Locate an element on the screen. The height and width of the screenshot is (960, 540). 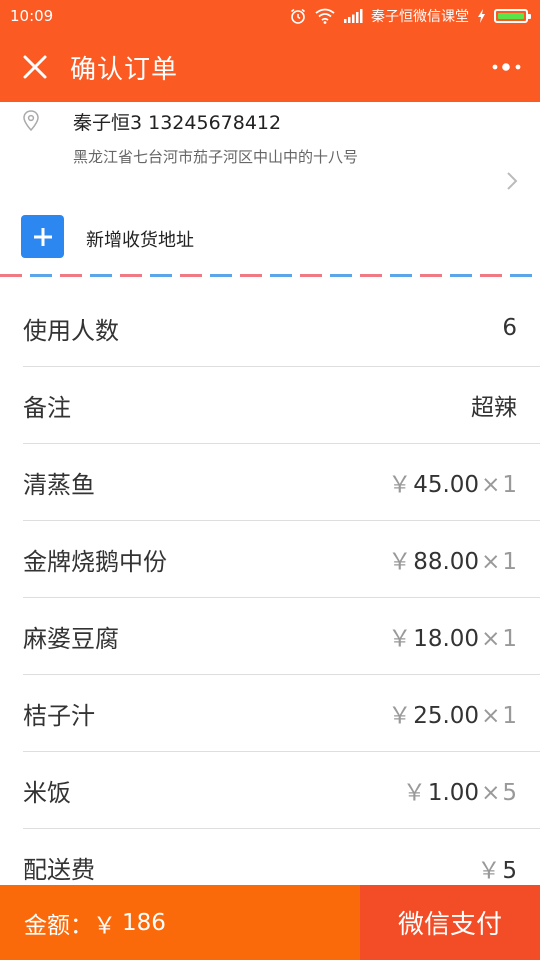
add-address-button: 新增收货地址 is located at coordinates (270, 237).